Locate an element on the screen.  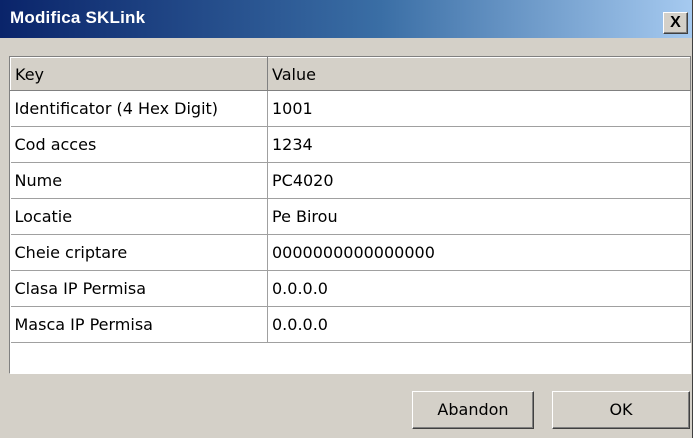
table-row: Masca IP Permisa 0.0.0.0 is located at coordinates (350, 324).